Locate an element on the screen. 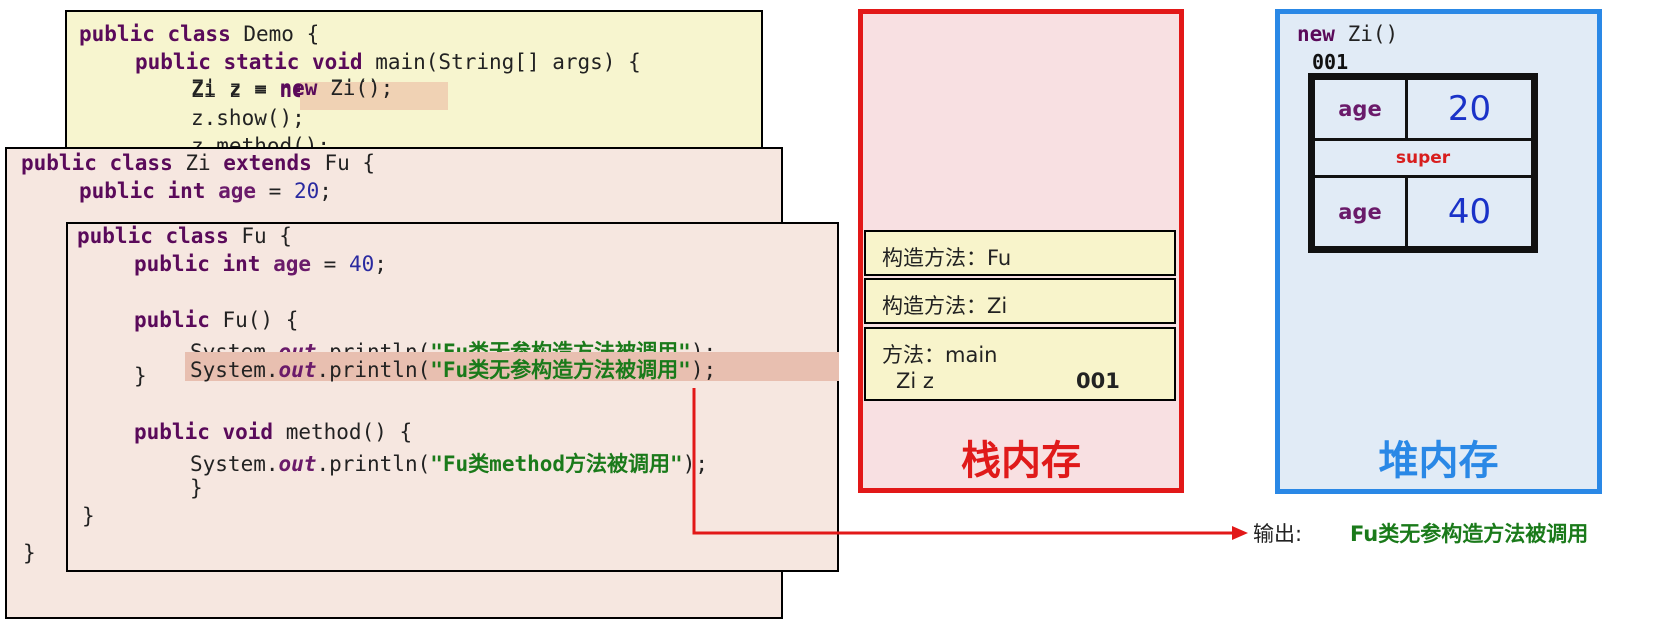 The width and height of the screenshot is (1670, 624). arrow-head is located at coordinates (1240, 533).